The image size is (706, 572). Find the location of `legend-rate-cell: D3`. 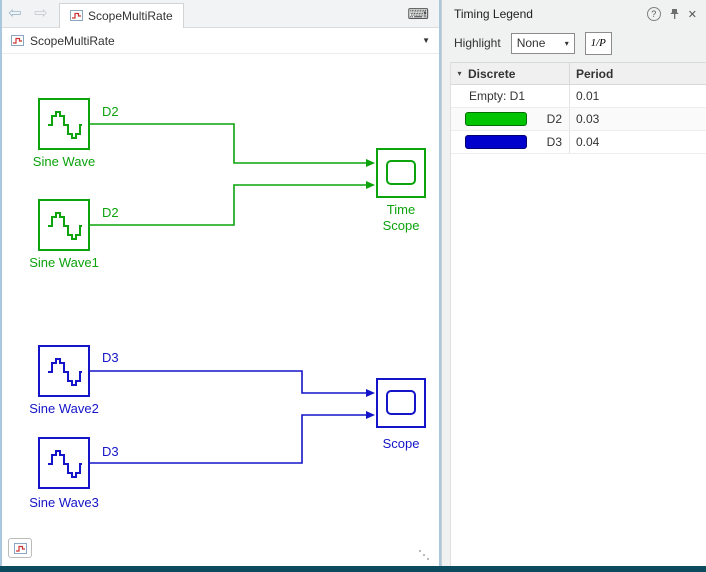

legend-rate-cell: D3 is located at coordinates (510, 142).